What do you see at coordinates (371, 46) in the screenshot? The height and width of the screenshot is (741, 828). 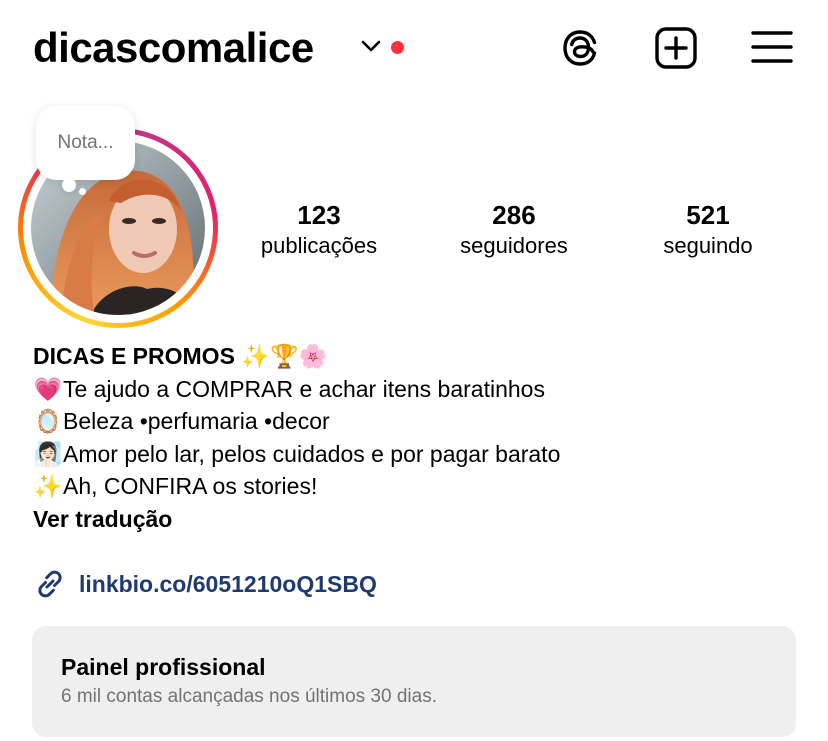 I see `chevron-down-icon` at bounding box center [371, 46].